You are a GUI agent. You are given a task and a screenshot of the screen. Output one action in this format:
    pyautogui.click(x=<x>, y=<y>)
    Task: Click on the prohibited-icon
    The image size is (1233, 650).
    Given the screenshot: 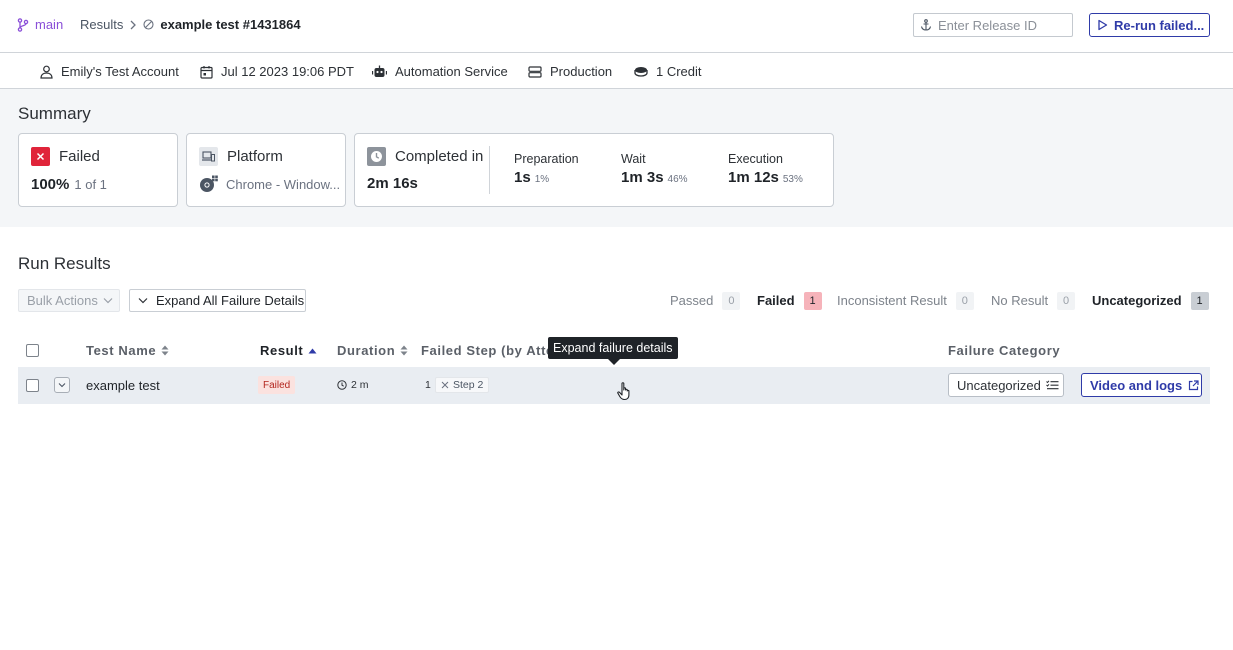 What is the action you would take?
    pyautogui.click(x=148, y=24)
    